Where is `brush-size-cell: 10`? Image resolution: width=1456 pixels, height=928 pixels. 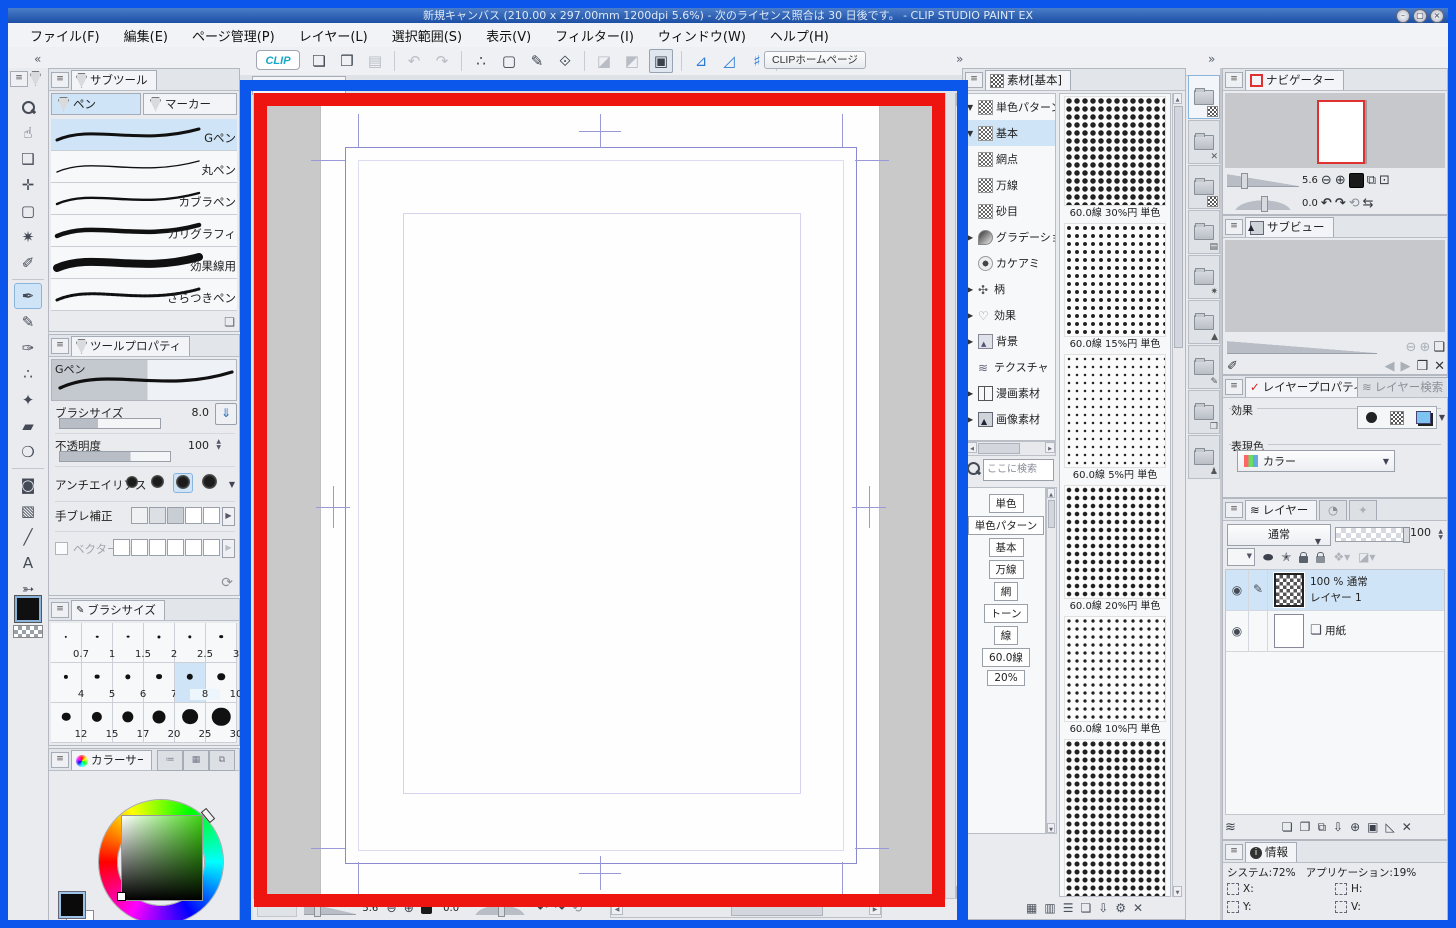
brush-size-cell: 10 is located at coordinates (224, 683).